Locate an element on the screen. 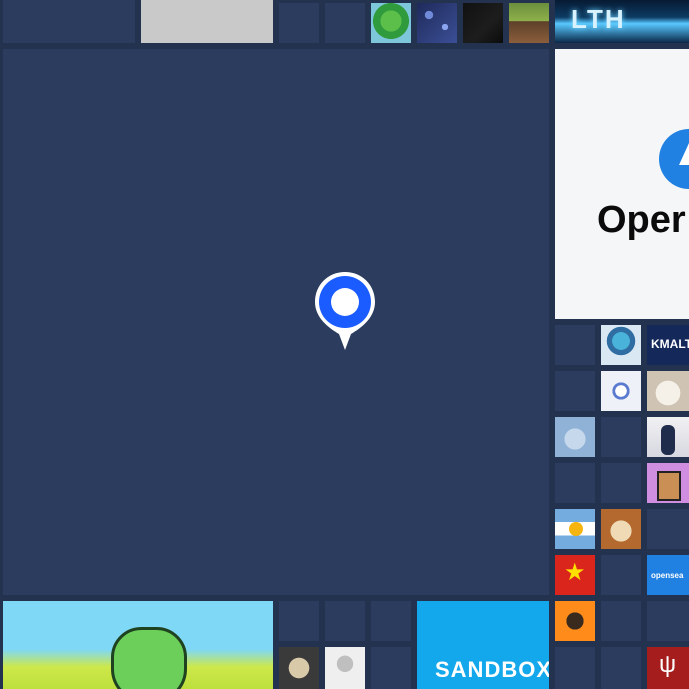 The width and height of the screenshot is (689, 689). grid-tile-flag-argentina is located at coordinates (575, 529).